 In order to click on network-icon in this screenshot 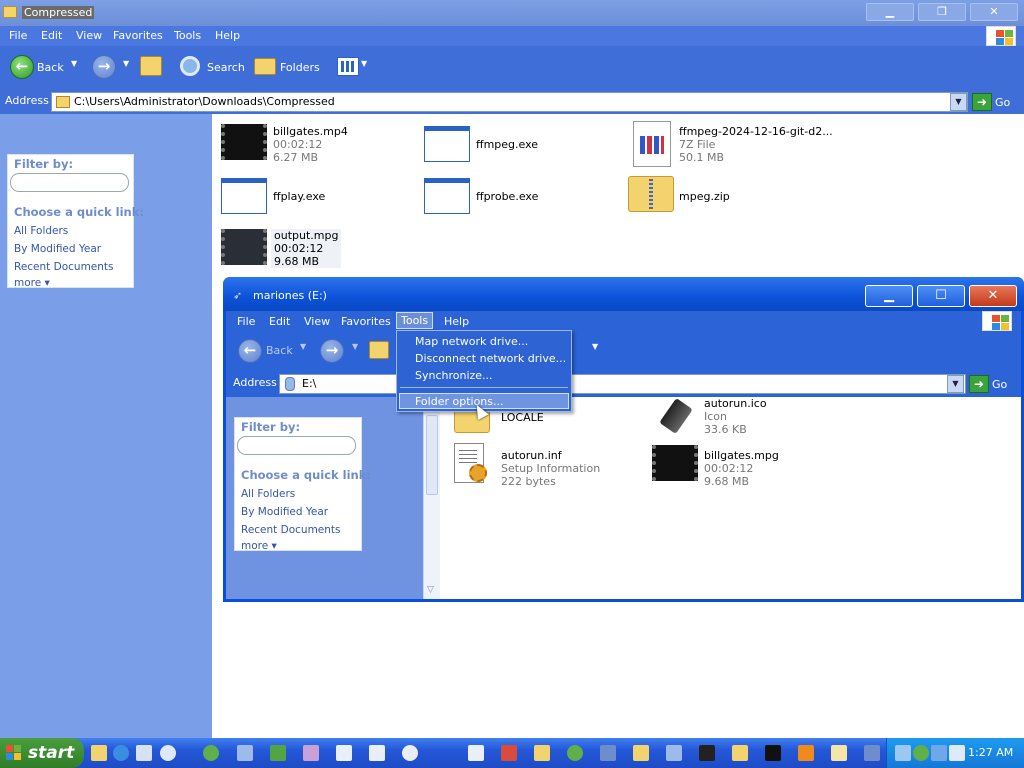, I will do `click(939, 753)`.